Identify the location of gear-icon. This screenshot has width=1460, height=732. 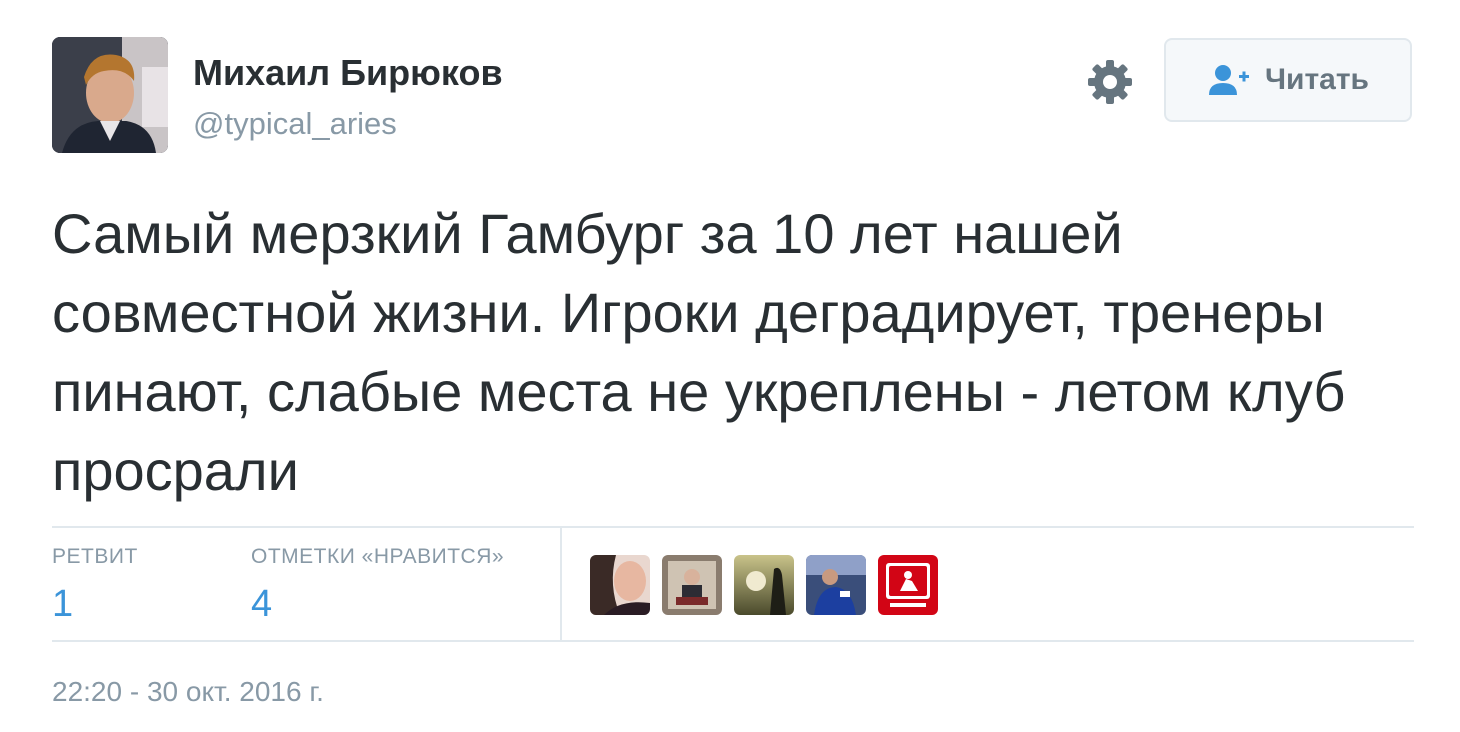
(1110, 82).